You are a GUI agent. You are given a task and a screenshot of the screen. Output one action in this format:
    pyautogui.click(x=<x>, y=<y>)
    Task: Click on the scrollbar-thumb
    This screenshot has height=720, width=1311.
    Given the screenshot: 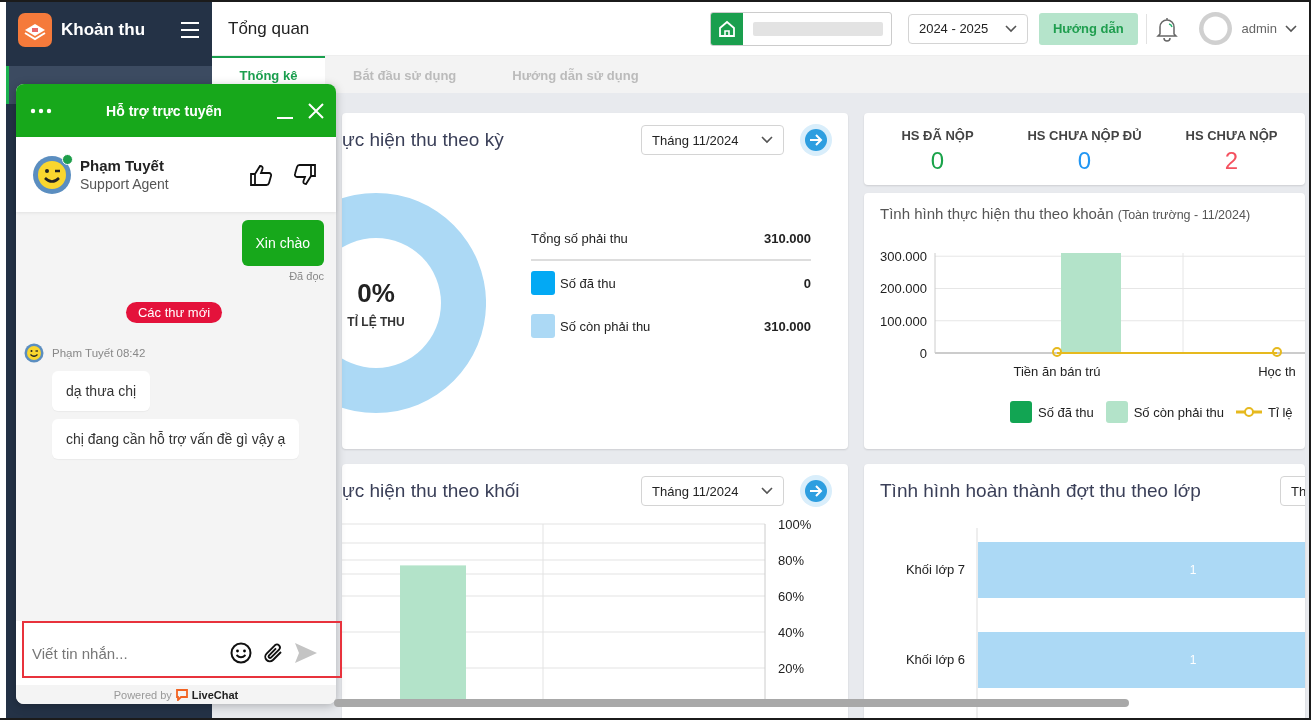 What is the action you would take?
    pyautogui.click(x=731, y=703)
    